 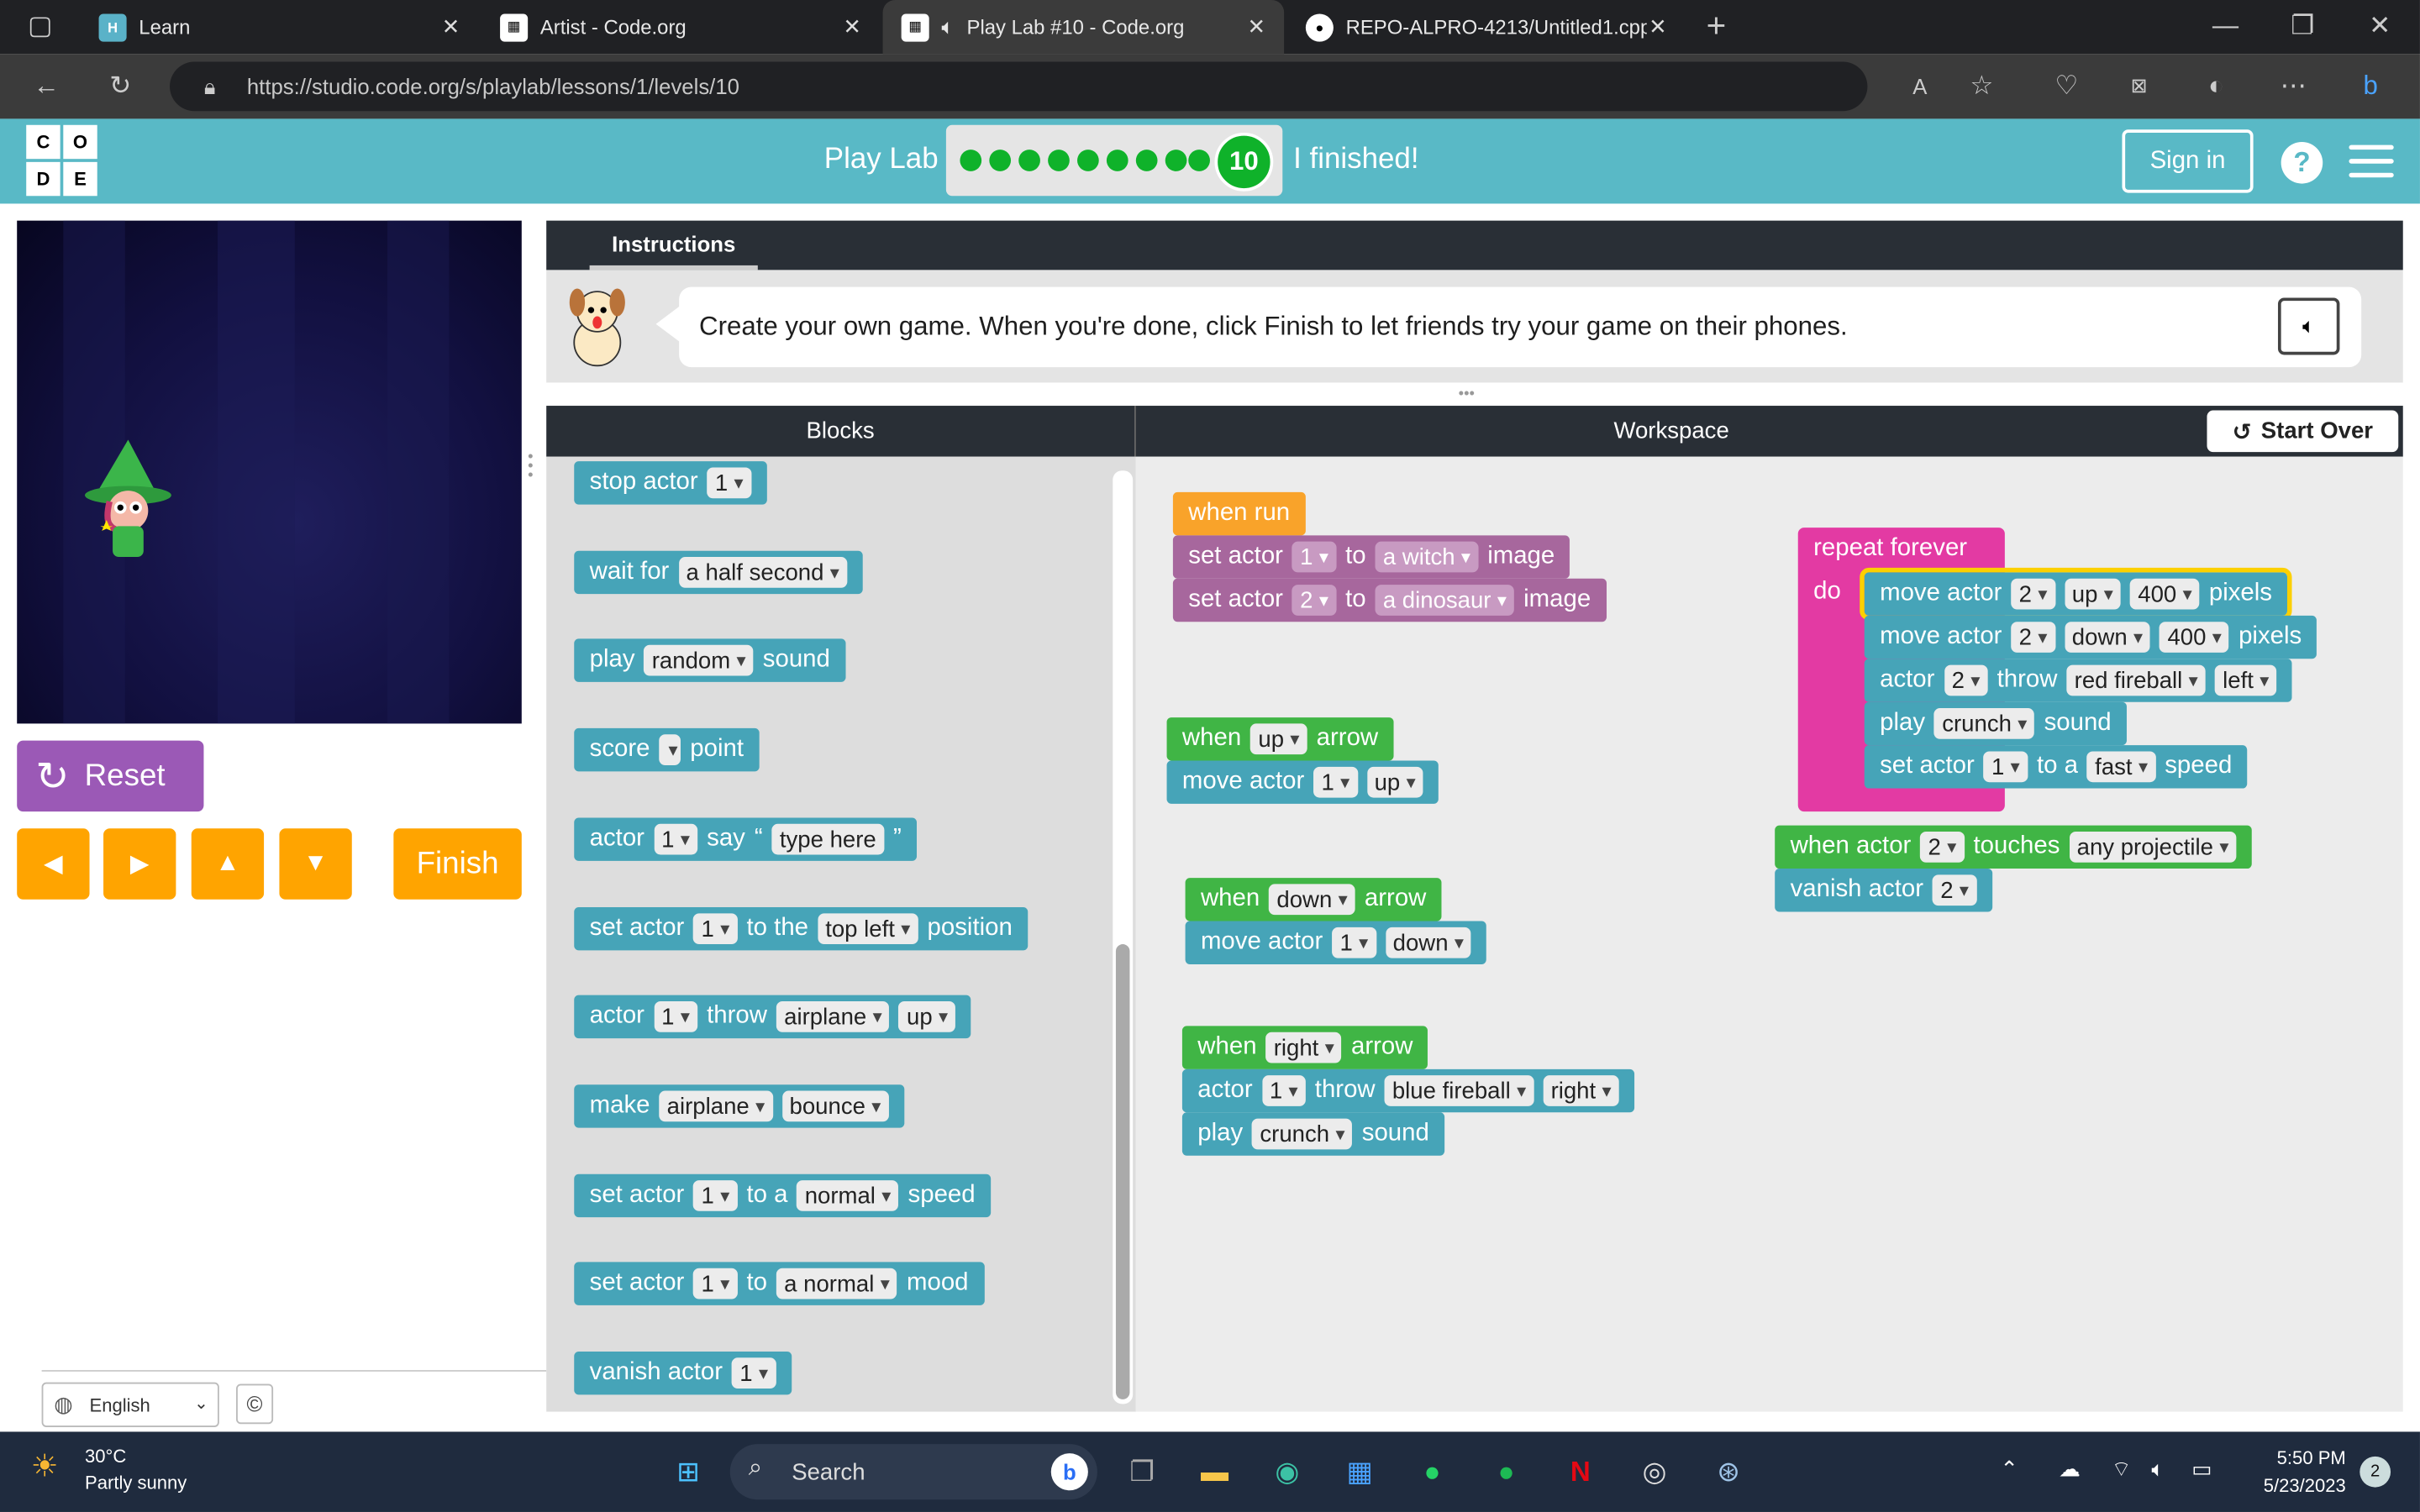 What do you see at coordinates (139, 864) in the screenshot?
I see `right-arrow-button: ▶` at bounding box center [139, 864].